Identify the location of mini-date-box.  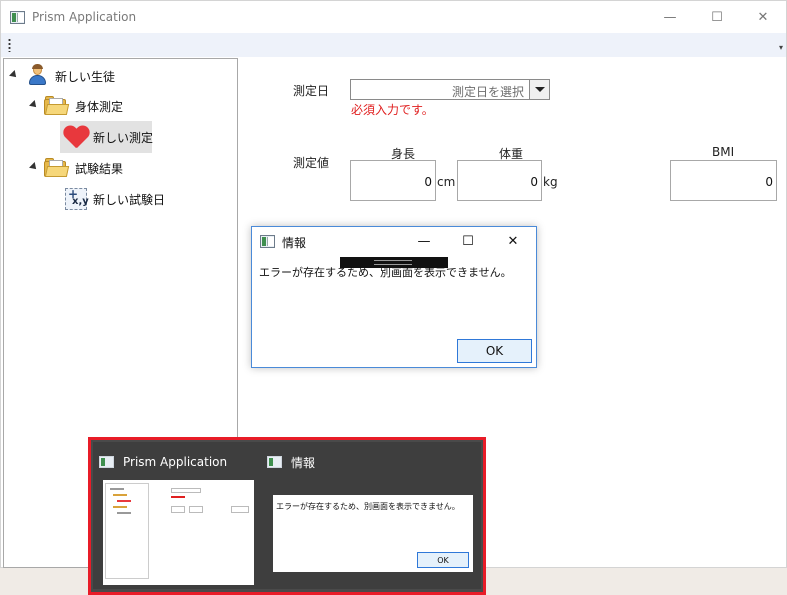
(186, 490).